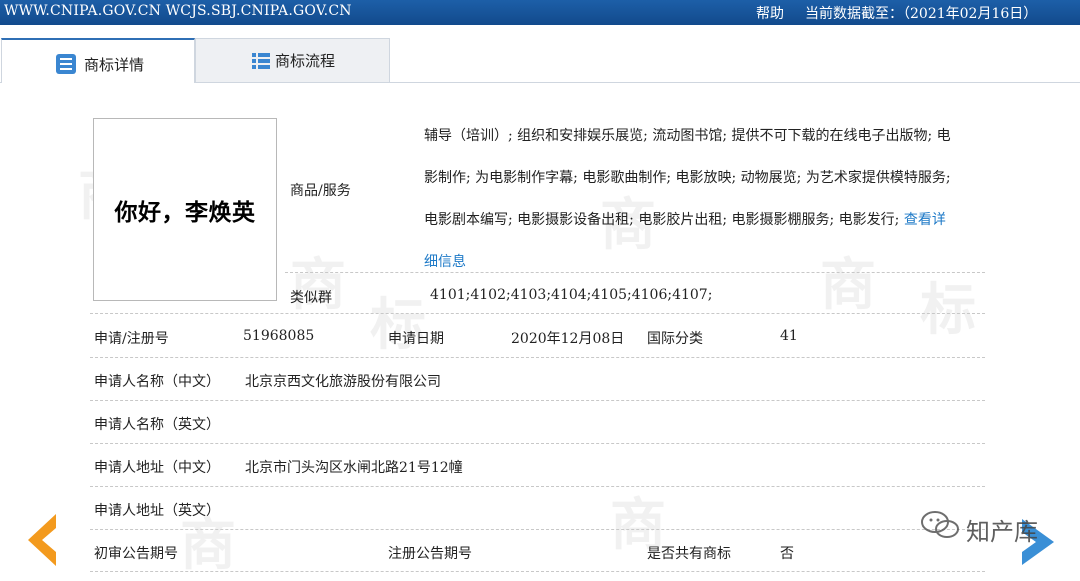  What do you see at coordinates (445, 262) in the screenshot?
I see `view-details-link-cont: 细信息` at bounding box center [445, 262].